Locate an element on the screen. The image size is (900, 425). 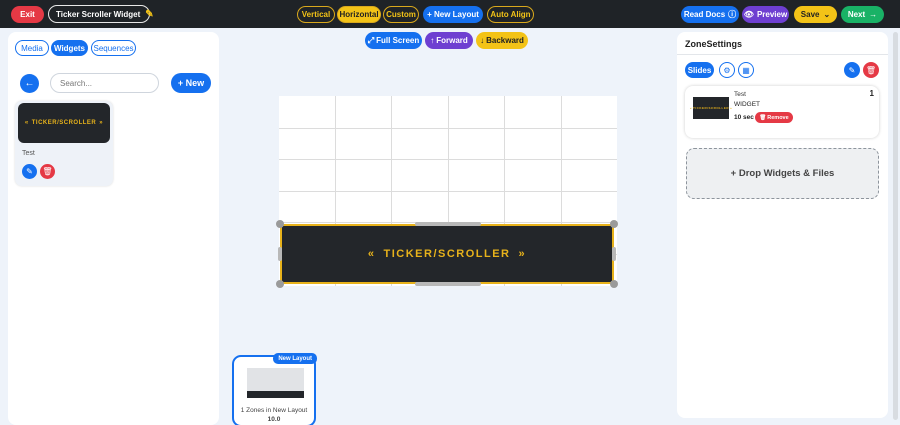
resize-handle-top-left is located at coordinates (280, 224).